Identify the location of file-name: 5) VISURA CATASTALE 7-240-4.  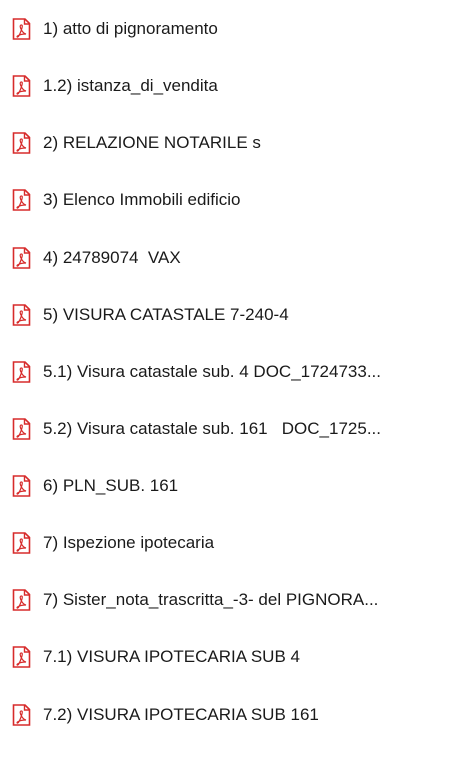
(166, 314).